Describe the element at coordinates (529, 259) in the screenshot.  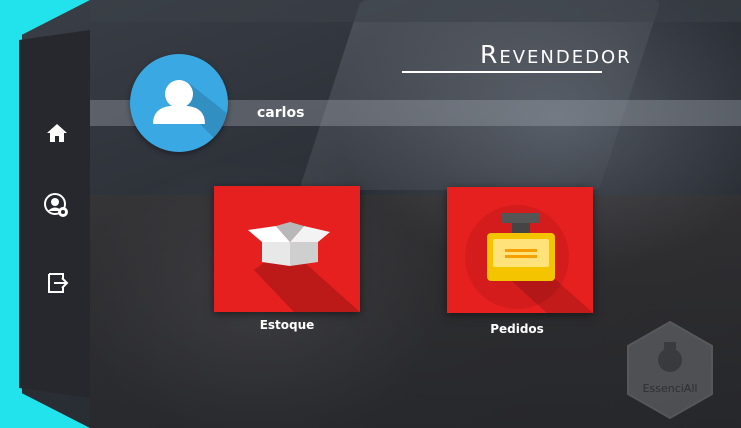
I see `perfume-bottle-icon` at that location.